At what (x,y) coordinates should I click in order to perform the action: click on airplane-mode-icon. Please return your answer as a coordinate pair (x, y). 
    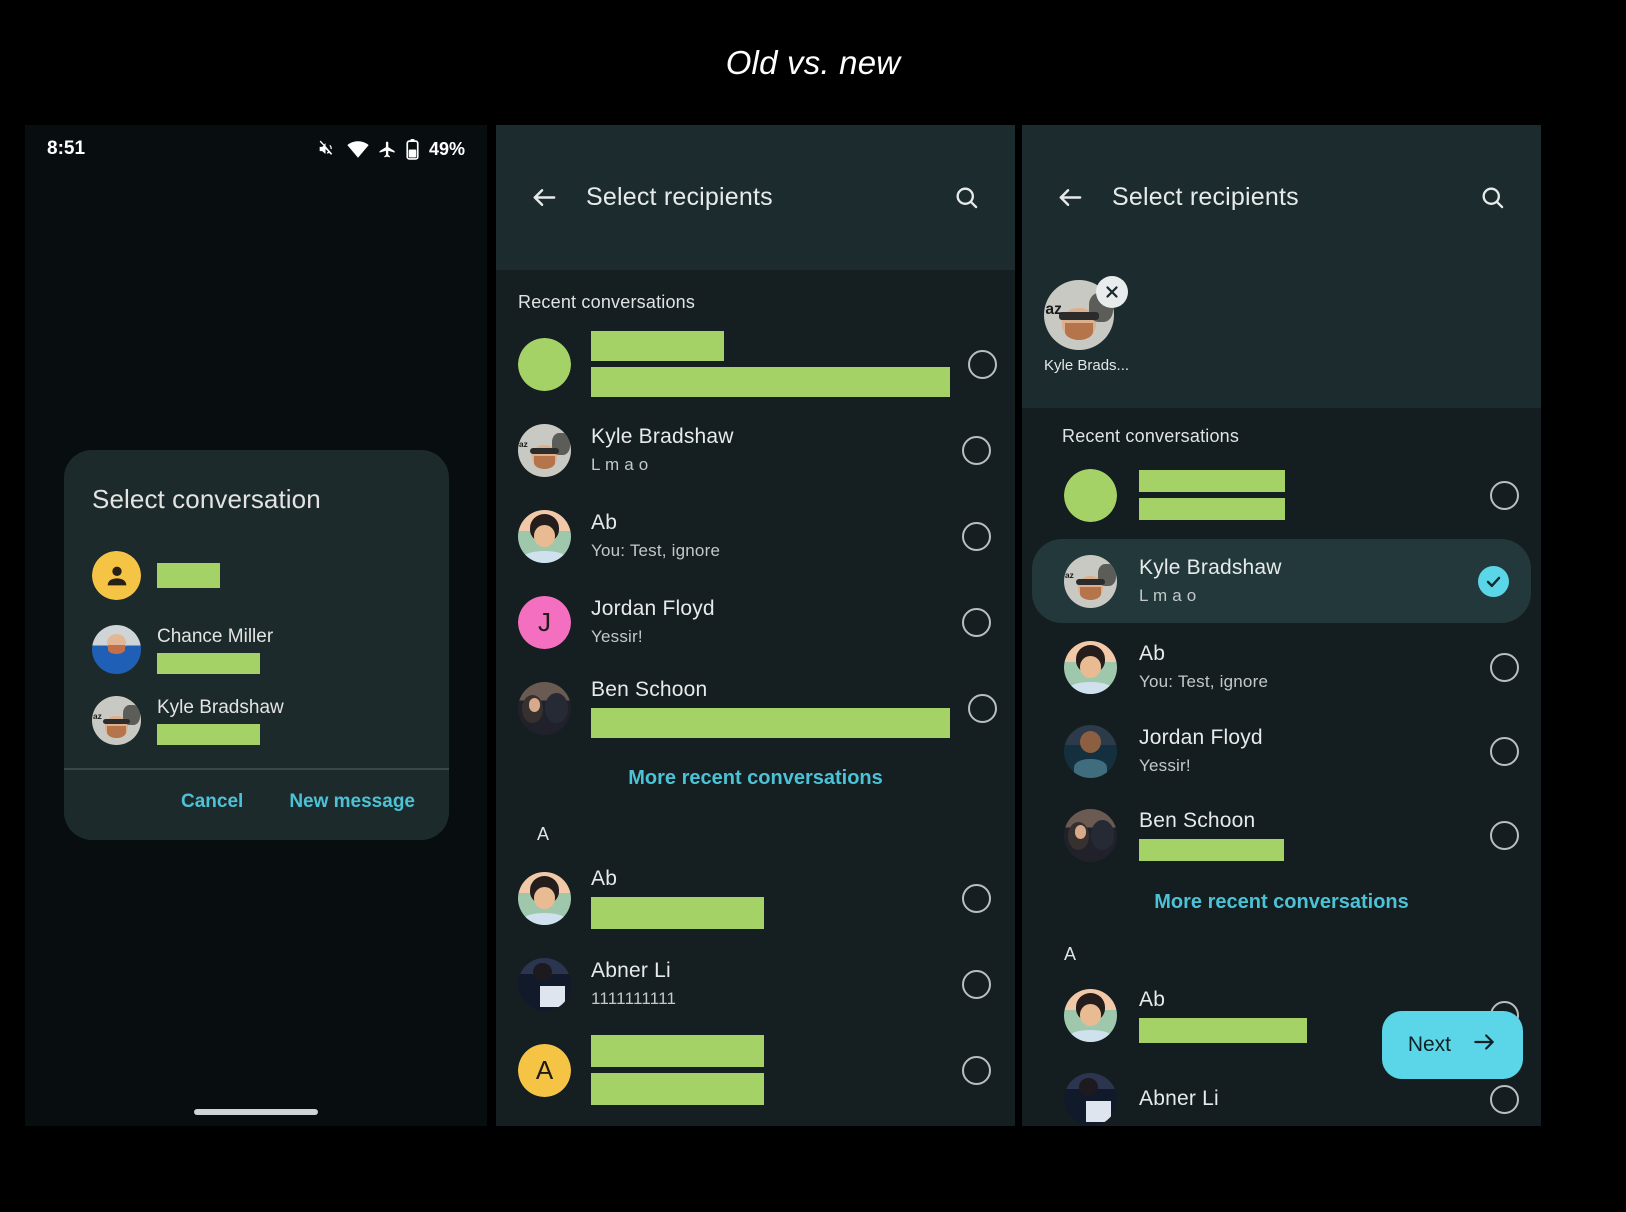
    Looking at the image, I should click on (387, 149).